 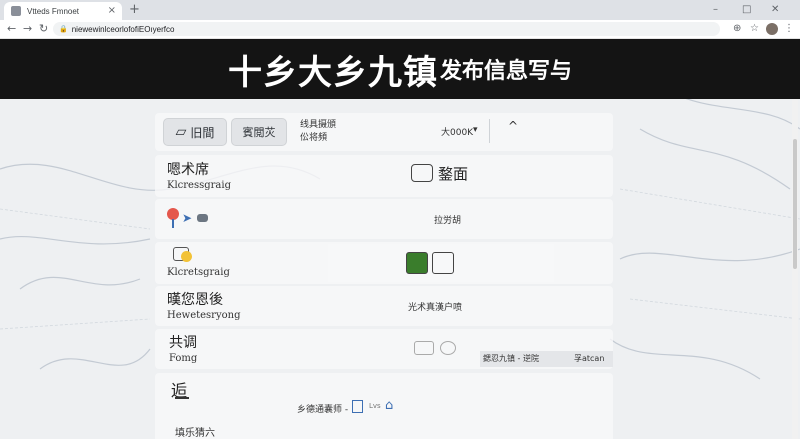 I want to click on stroke-decoration, so click(x=182, y=398).